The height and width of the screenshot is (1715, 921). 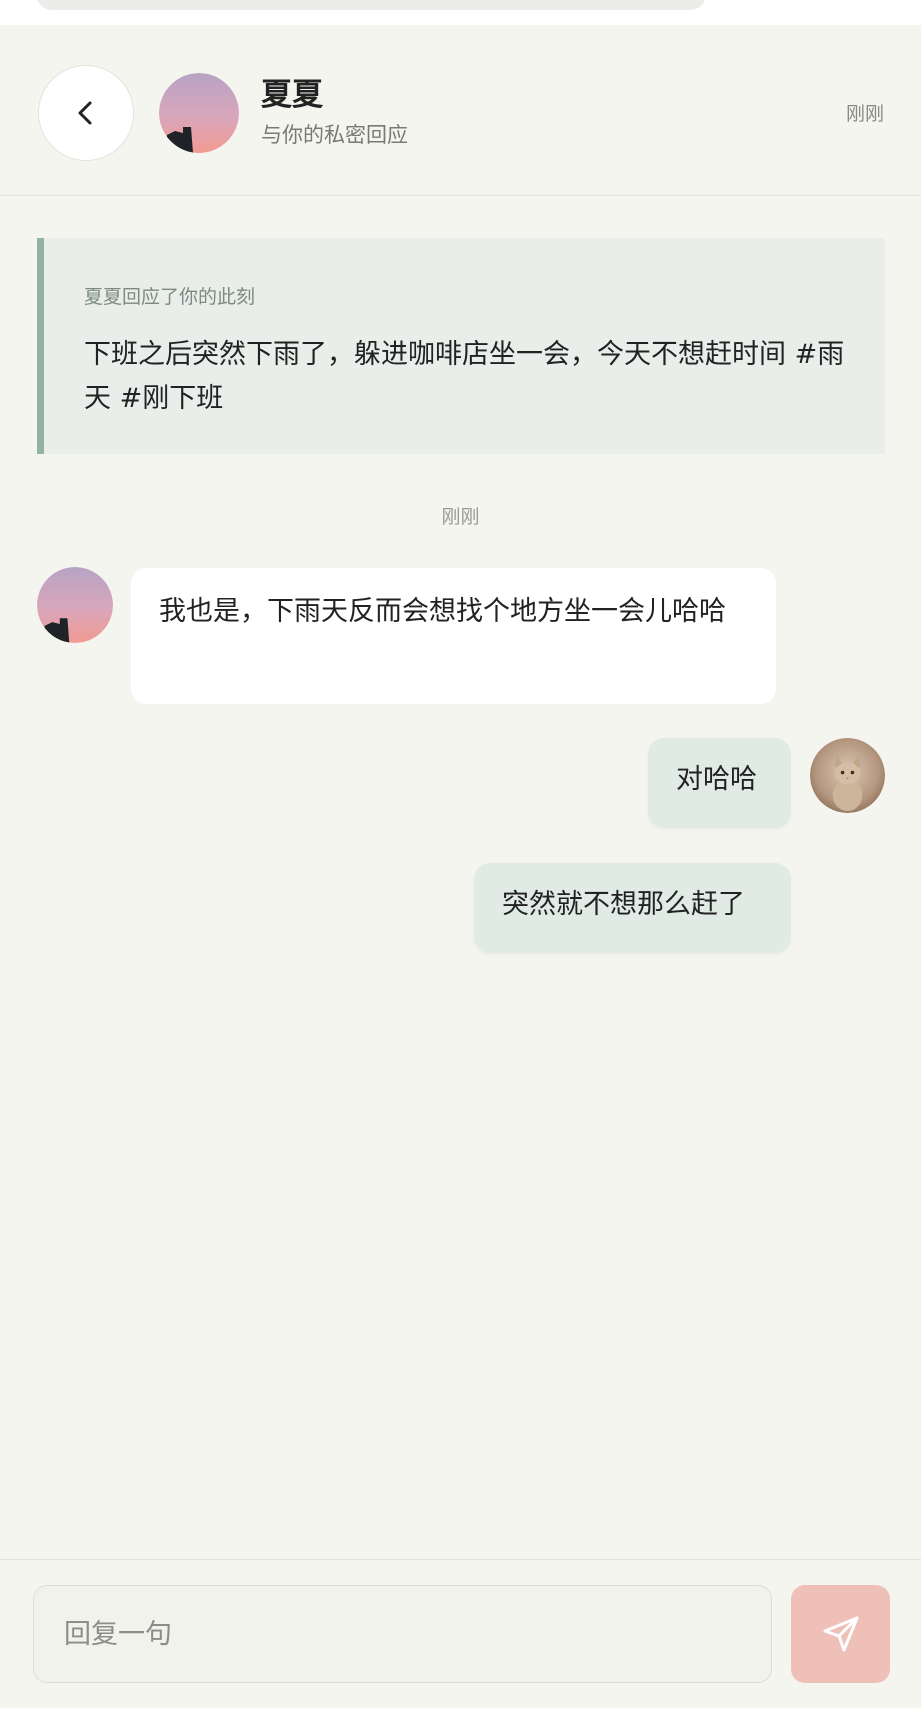 I want to click on top-strip, so click(x=460, y=12).